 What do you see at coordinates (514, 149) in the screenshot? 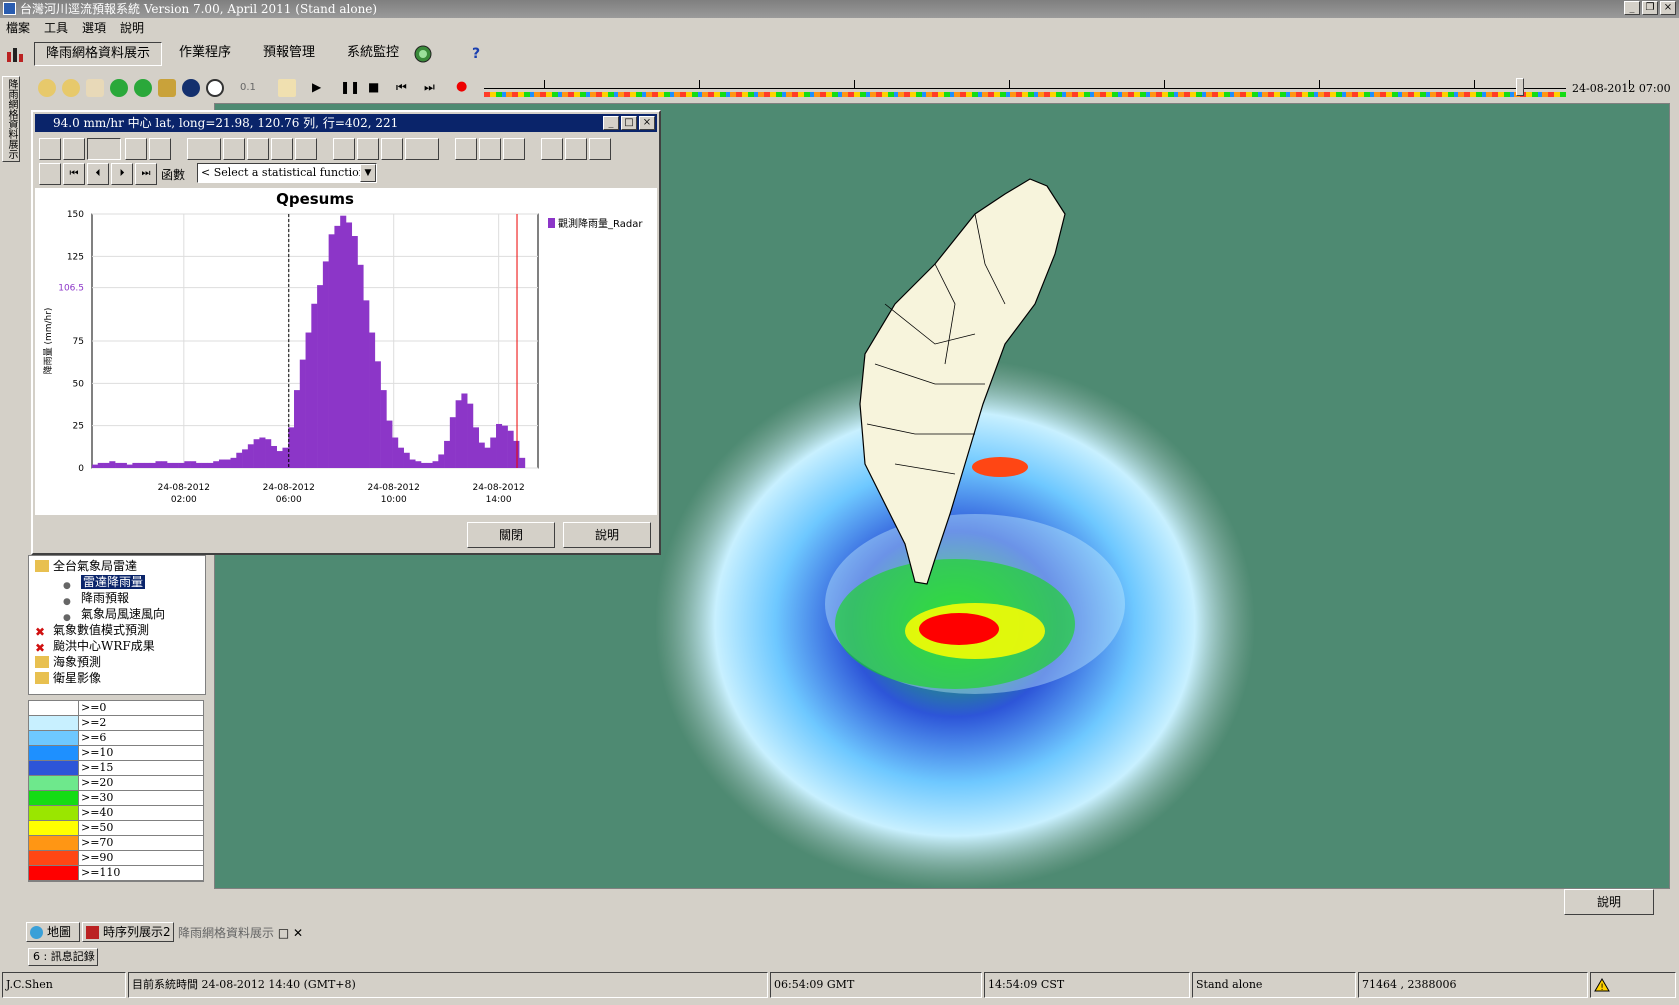
I see `note-icon` at bounding box center [514, 149].